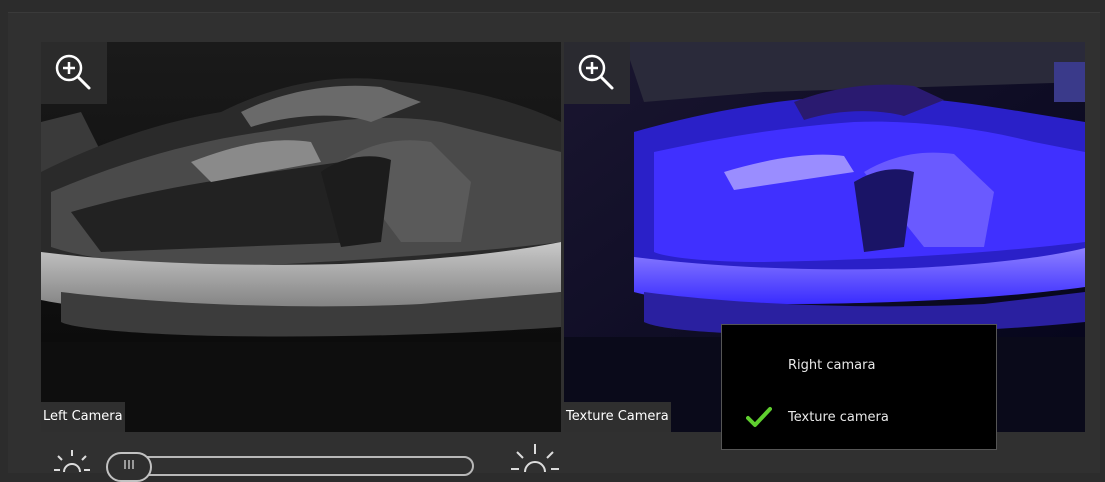  What do you see at coordinates (617, 417) in the screenshot?
I see `texture-camera-label: Texture Camera` at bounding box center [617, 417].